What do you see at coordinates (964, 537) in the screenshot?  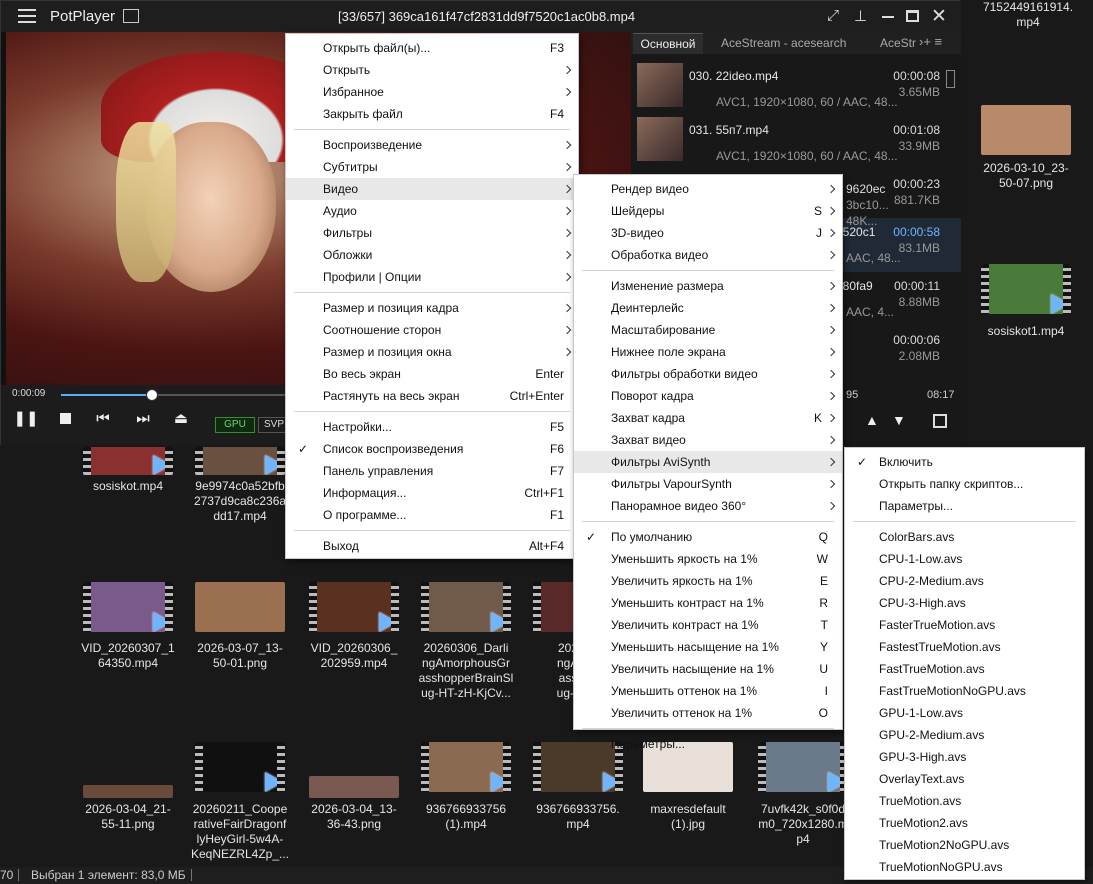 I see `menu-item-colorbars-avs: ColorBars.avs` at bounding box center [964, 537].